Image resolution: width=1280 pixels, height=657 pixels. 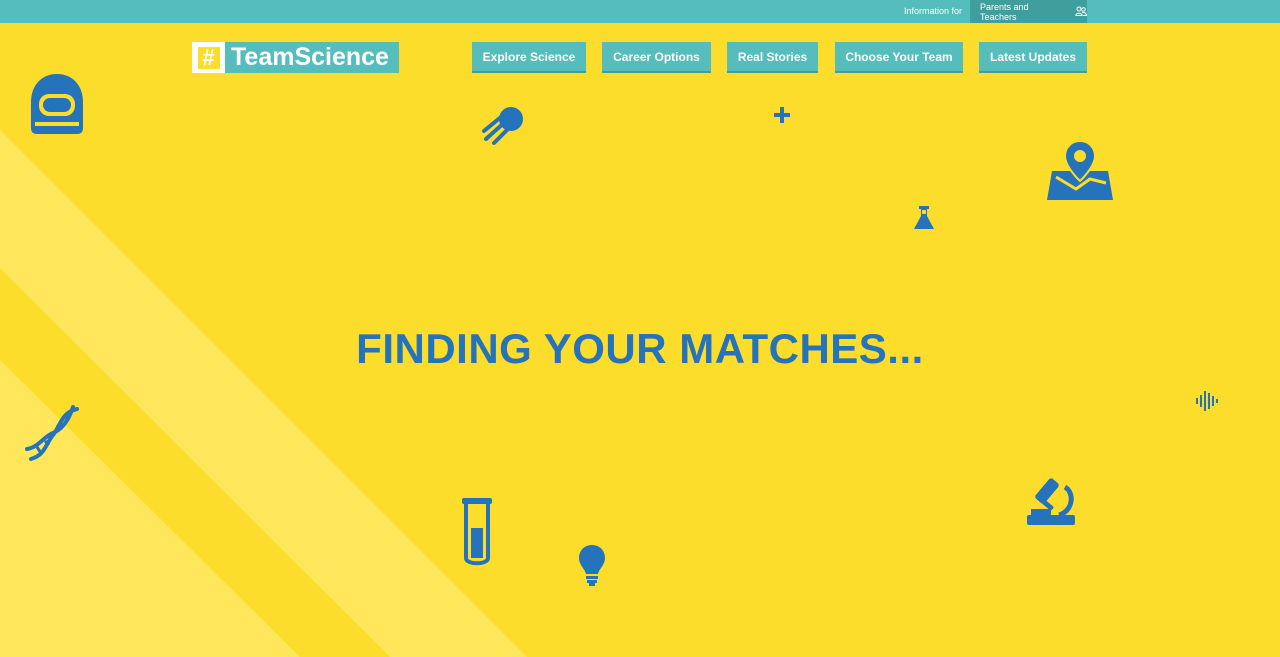 What do you see at coordinates (1207, 401) in the screenshot?
I see `soundwave-icon` at bounding box center [1207, 401].